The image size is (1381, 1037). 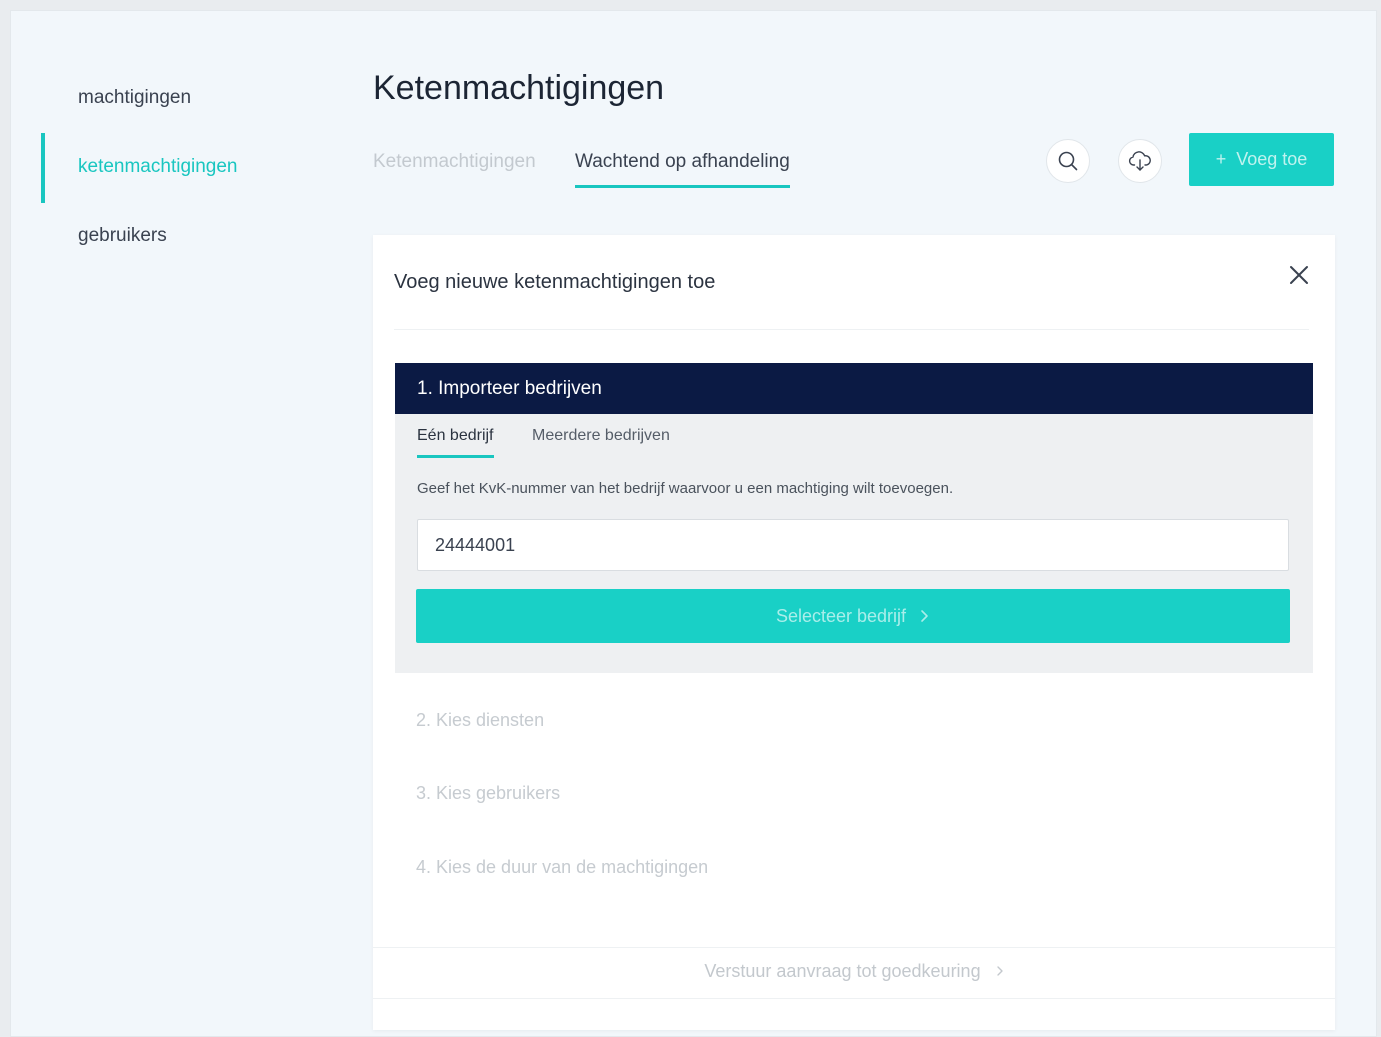 I want to click on step-1-title: 1. Importeer bedrijven, so click(x=509, y=388).